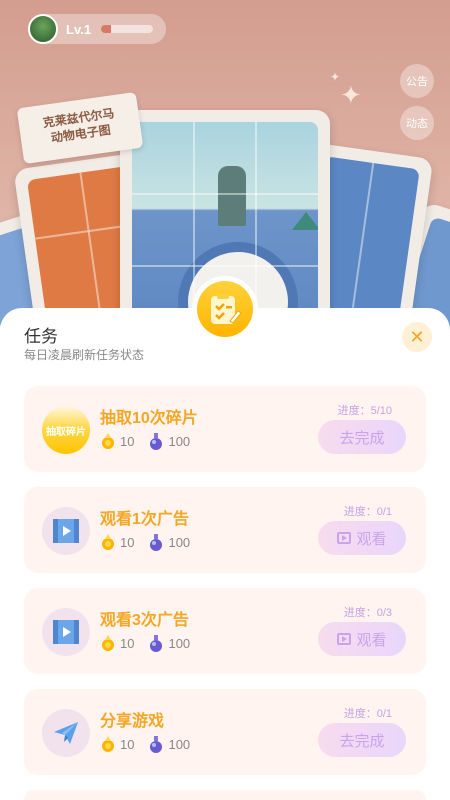 The height and width of the screenshot is (800, 450). What do you see at coordinates (417, 81) in the screenshot?
I see `notice-button: 公告` at bounding box center [417, 81].